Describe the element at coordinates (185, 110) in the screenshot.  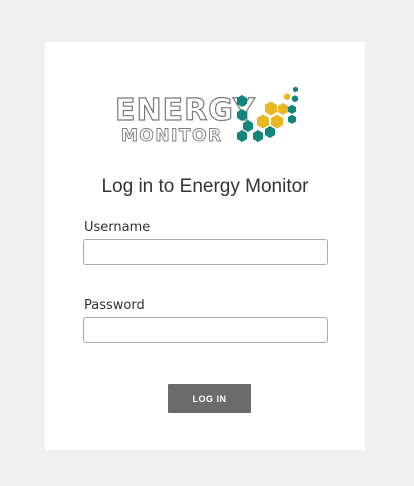
I see `logo-text-energy: ENERGY` at that location.